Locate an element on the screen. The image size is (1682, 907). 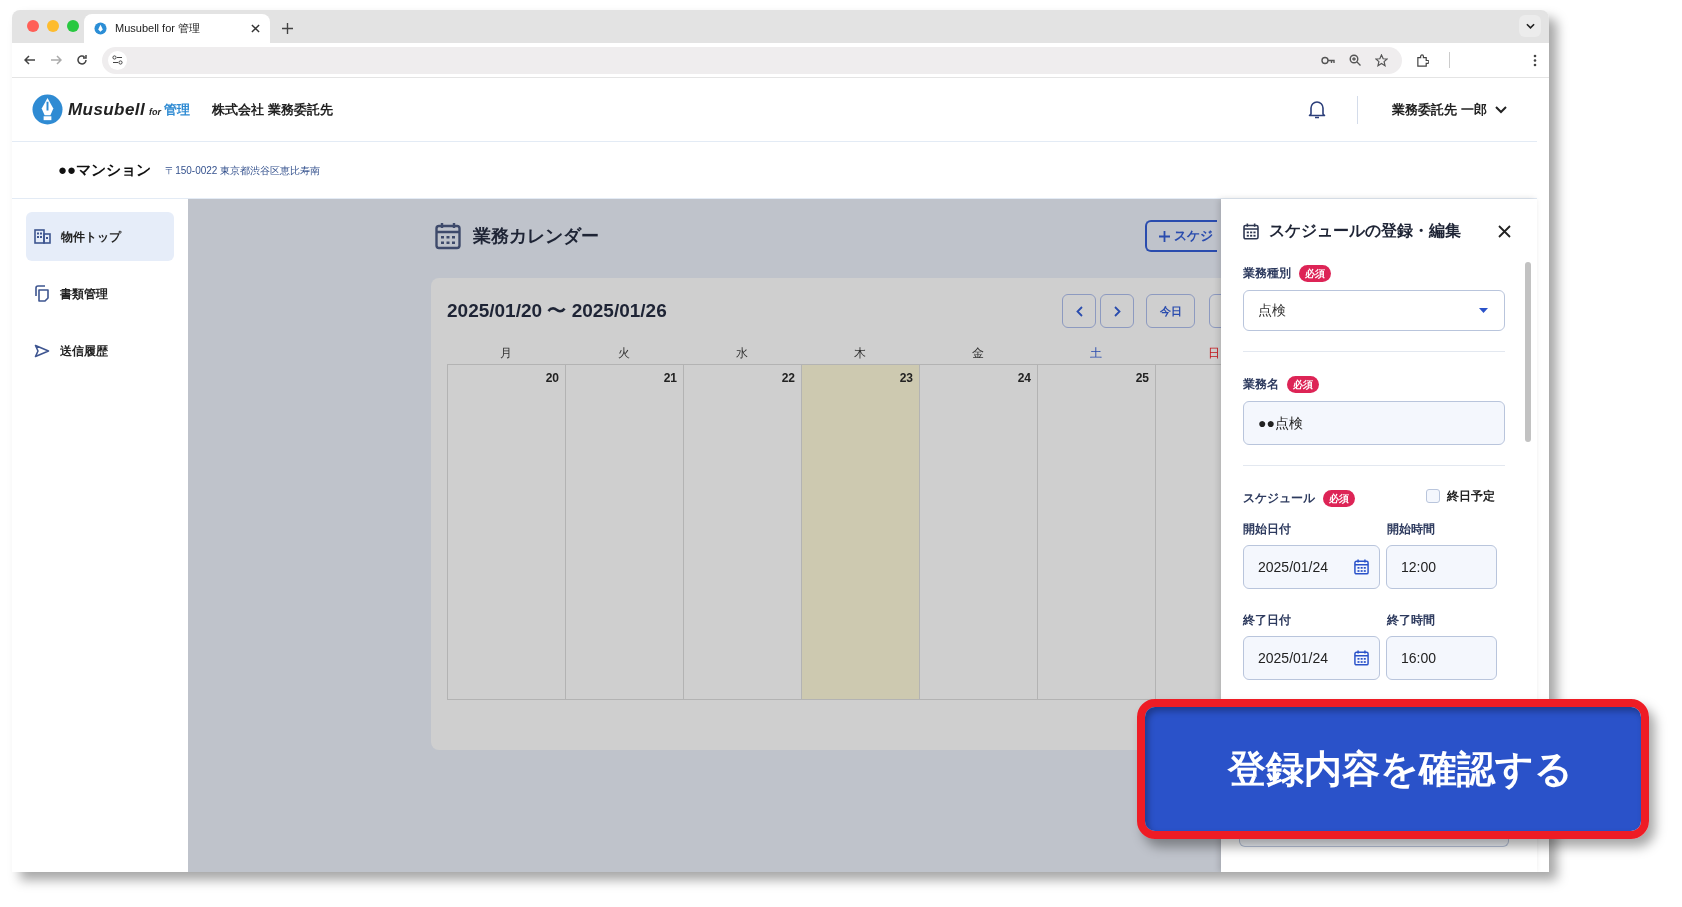
weekday-label: 金 is located at coordinates (978, 353).